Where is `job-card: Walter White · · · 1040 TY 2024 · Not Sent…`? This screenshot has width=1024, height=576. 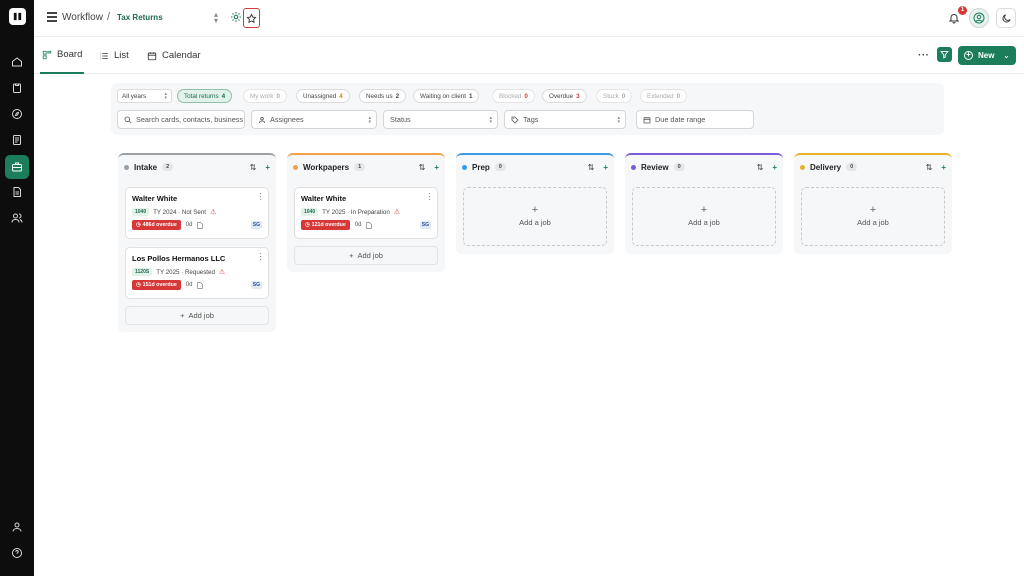 job-card: Walter White · · · 1040 TY 2024 · Not Sent… is located at coordinates (197, 213).